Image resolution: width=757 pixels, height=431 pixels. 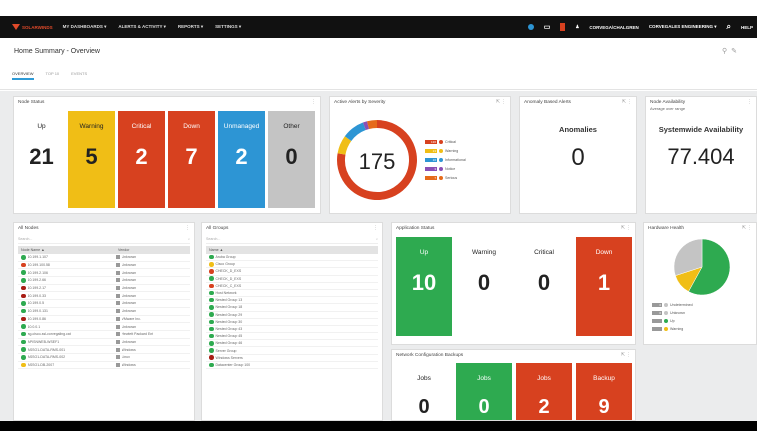 I want to click on search-icon: ⌕, so click(x=729, y=27).